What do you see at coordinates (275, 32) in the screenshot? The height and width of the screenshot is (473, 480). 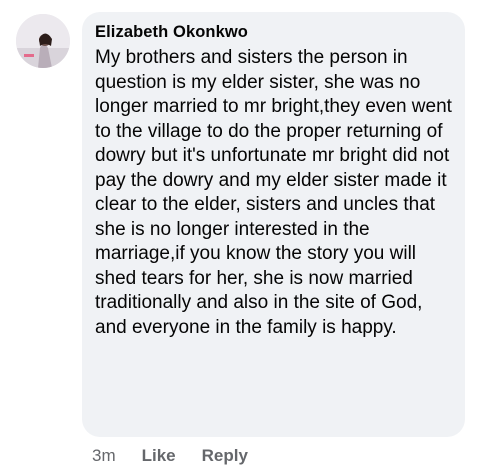 I see `comment-author: Elizabeth Okonkwo` at bounding box center [275, 32].